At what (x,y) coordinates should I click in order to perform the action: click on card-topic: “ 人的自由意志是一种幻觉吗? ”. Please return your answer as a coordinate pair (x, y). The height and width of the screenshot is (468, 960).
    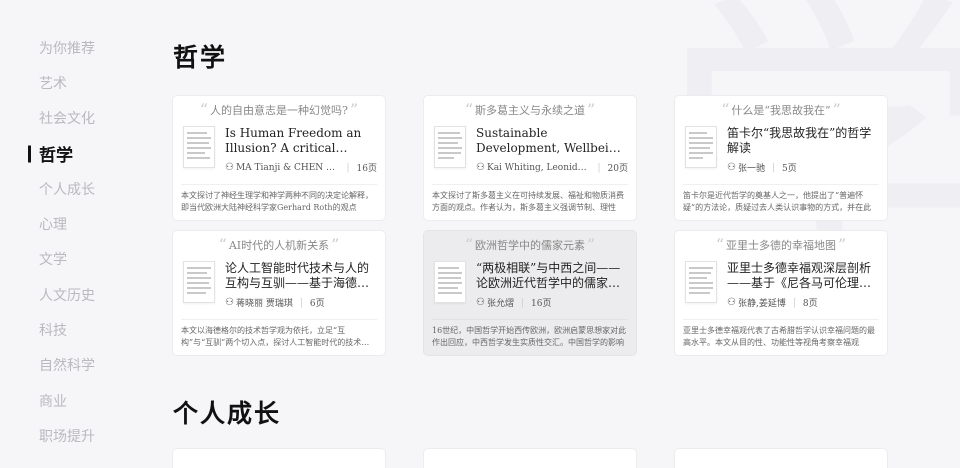
    Looking at the image, I should click on (279, 109).